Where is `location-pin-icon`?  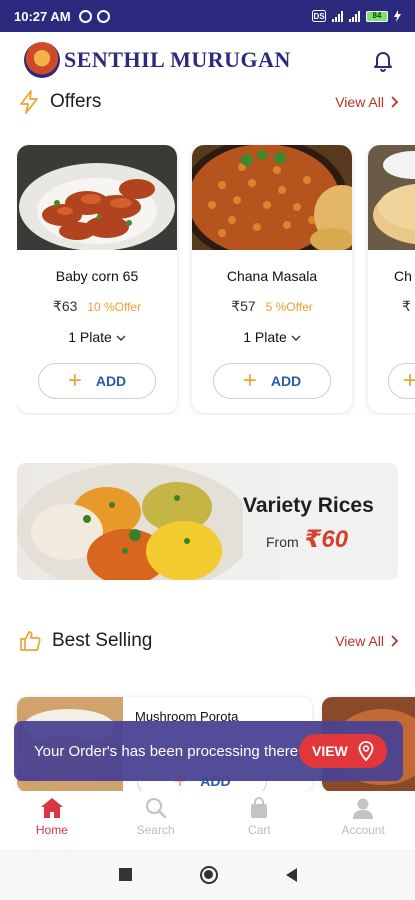
location-pin-icon is located at coordinates (366, 751).